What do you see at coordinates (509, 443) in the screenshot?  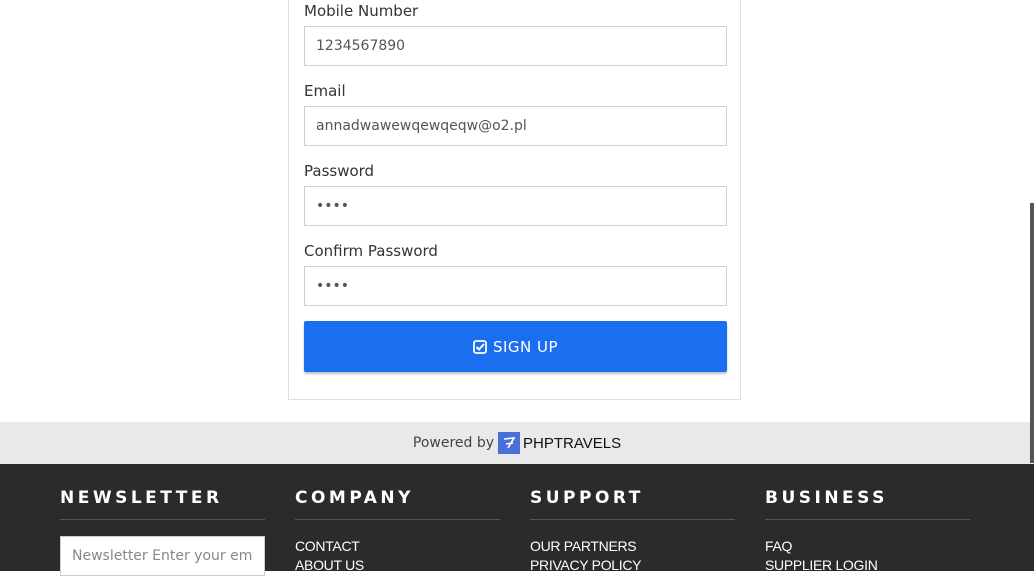 I see `phptravels-logo-icon` at bounding box center [509, 443].